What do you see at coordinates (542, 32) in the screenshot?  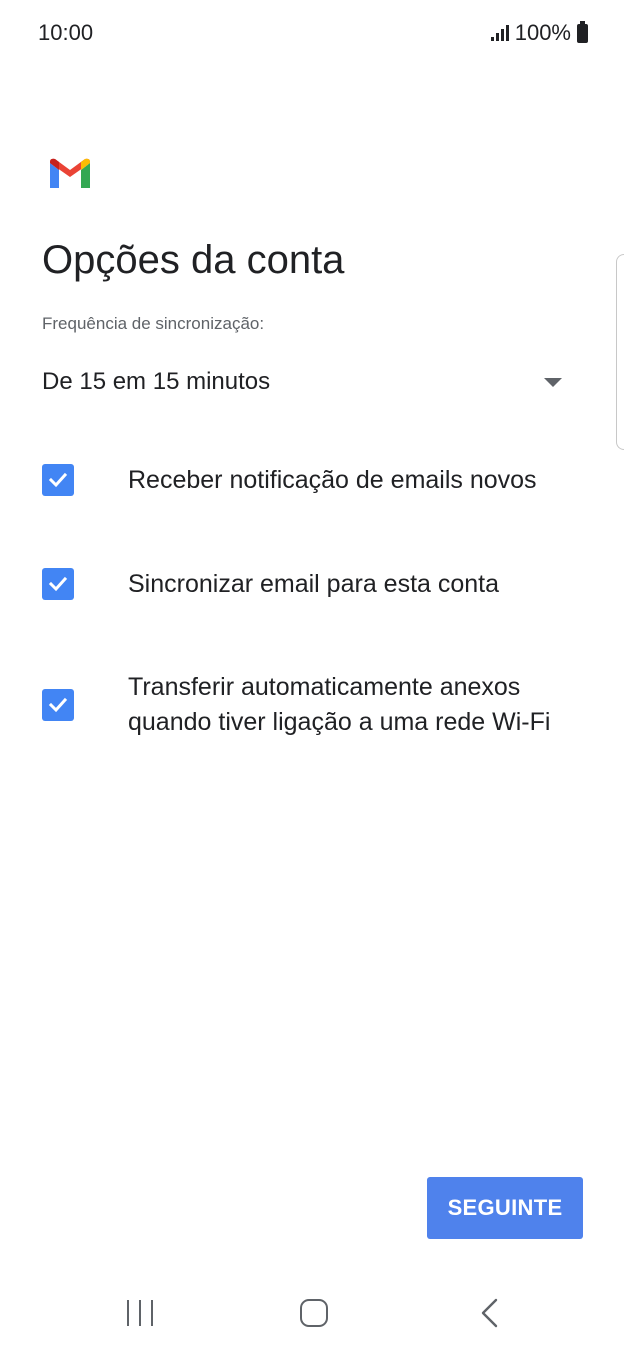 I see `battery-text: 100%` at bounding box center [542, 32].